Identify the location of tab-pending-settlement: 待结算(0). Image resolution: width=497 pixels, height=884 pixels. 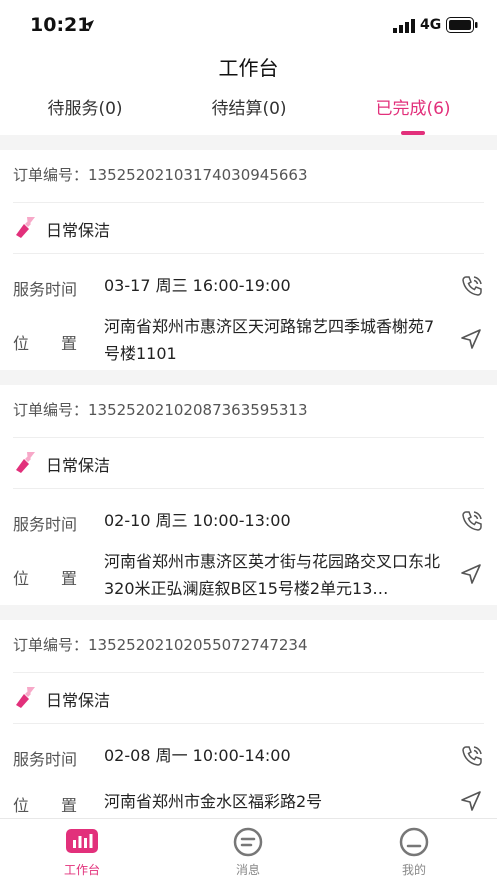
(249, 106).